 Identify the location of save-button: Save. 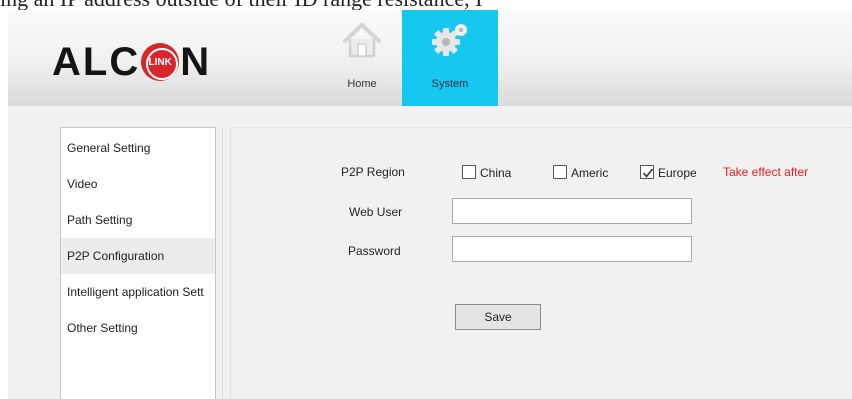
(498, 317).